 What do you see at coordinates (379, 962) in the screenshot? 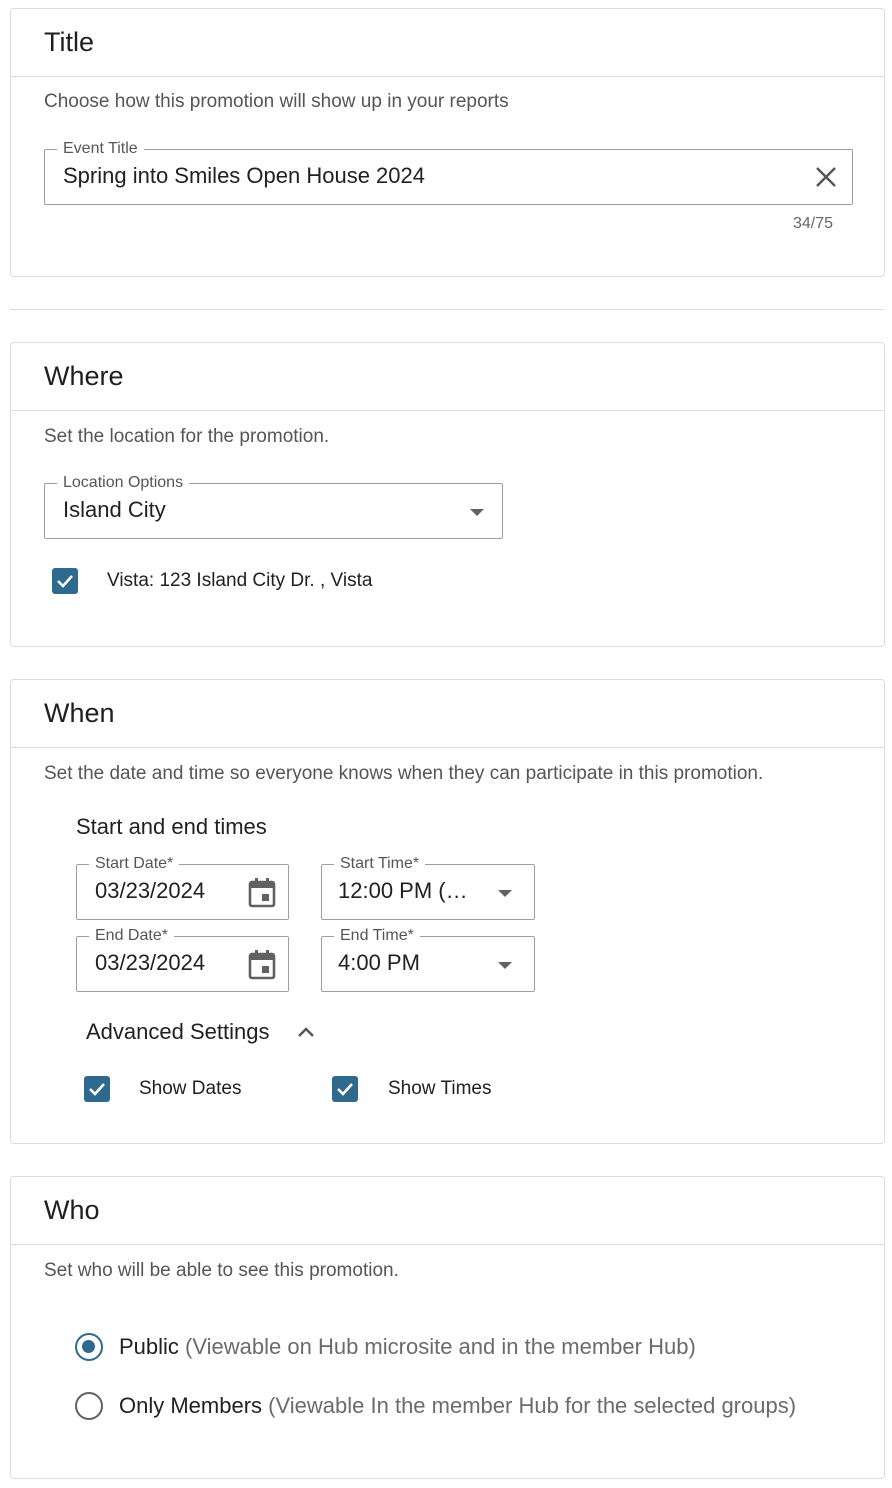
I see `end-time-value: 4:00 PM` at bounding box center [379, 962].